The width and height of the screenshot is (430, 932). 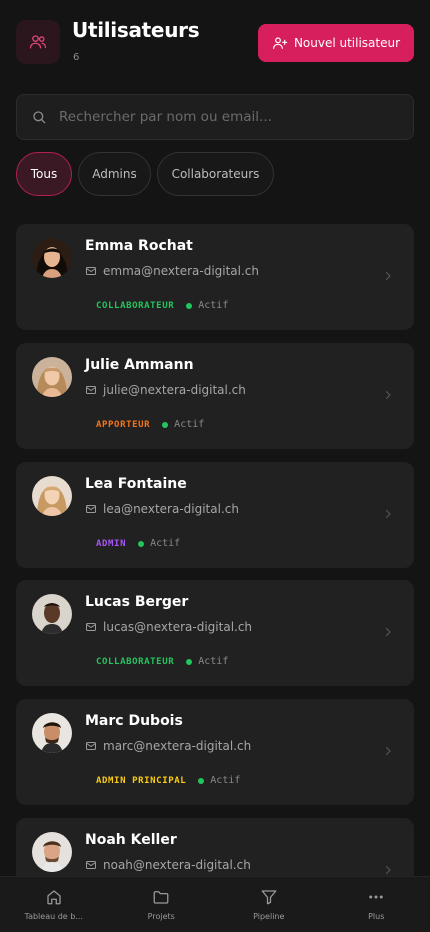 What do you see at coordinates (177, 865) in the screenshot?
I see `user-email-text: noah@nextera-digital.ch` at bounding box center [177, 865].